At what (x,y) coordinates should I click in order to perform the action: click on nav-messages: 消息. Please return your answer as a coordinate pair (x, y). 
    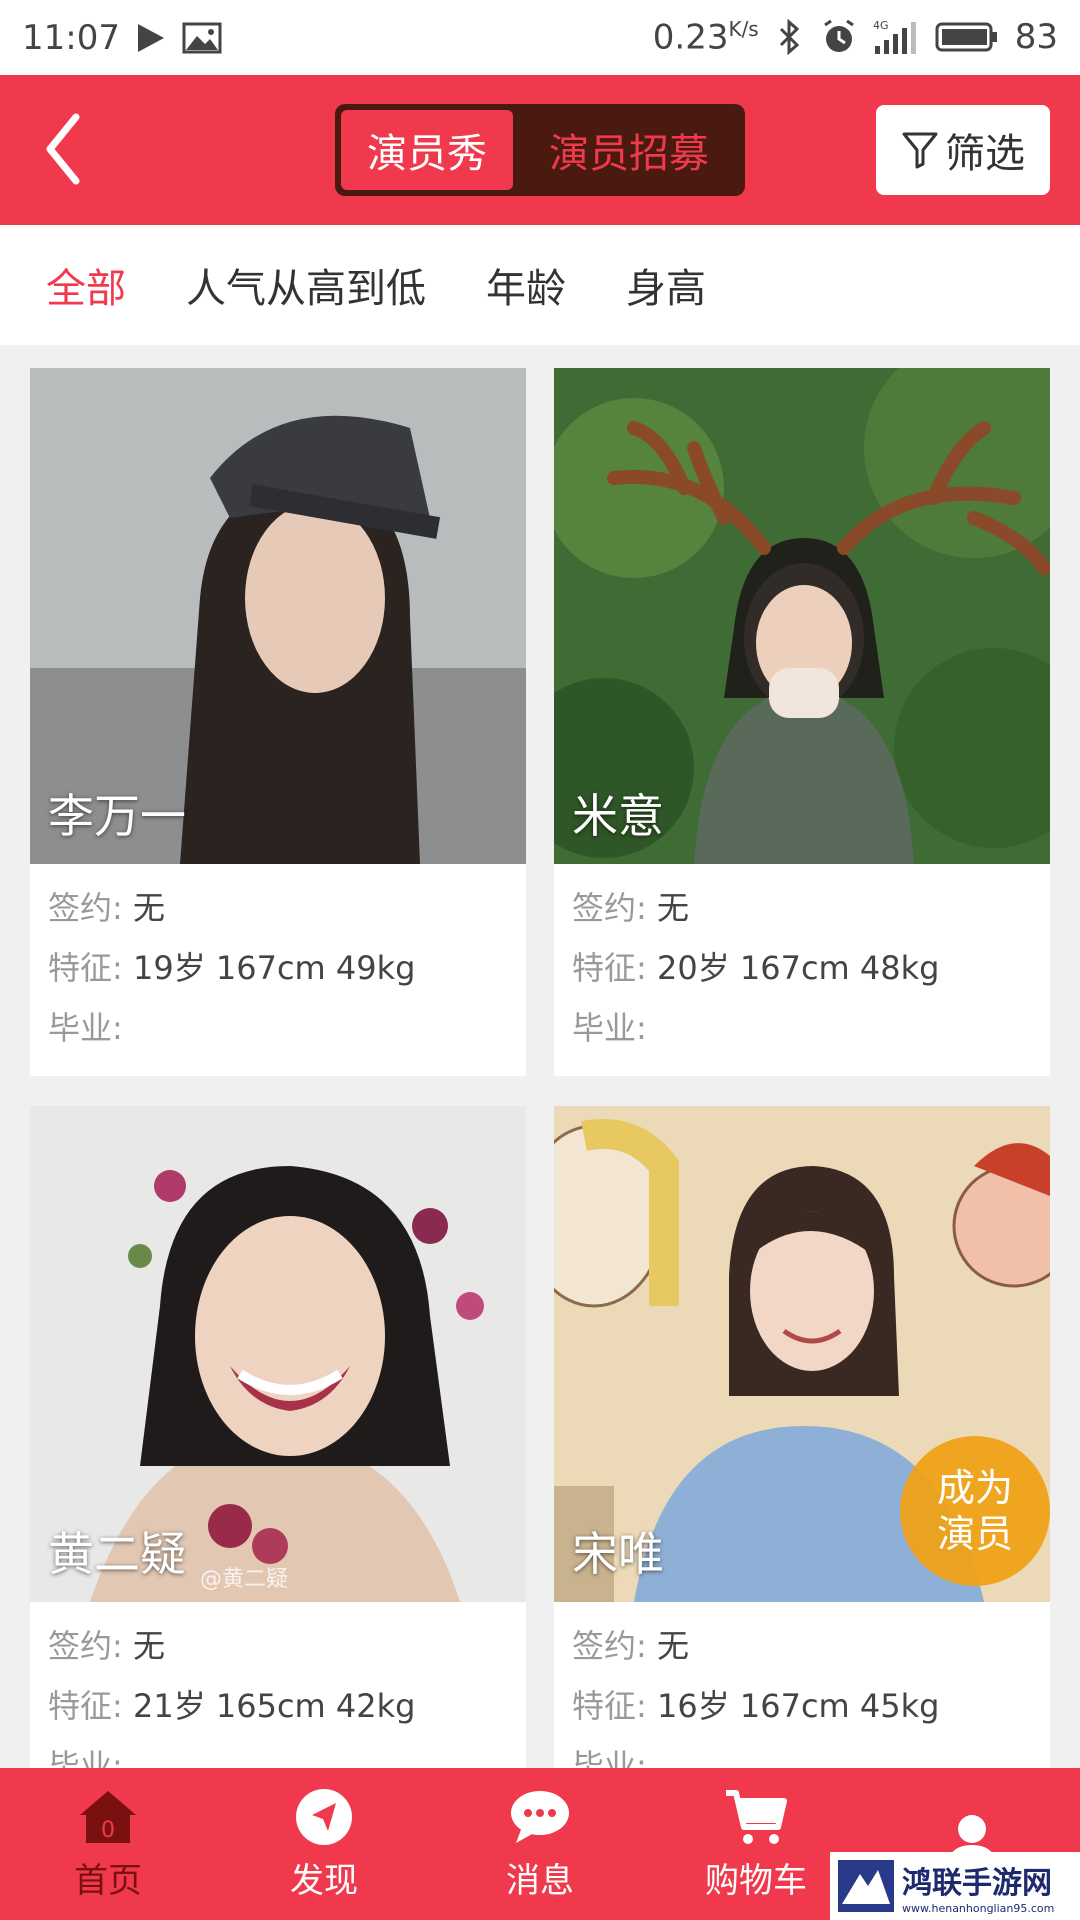
    Looking at the image, I should click on (540, 1844).